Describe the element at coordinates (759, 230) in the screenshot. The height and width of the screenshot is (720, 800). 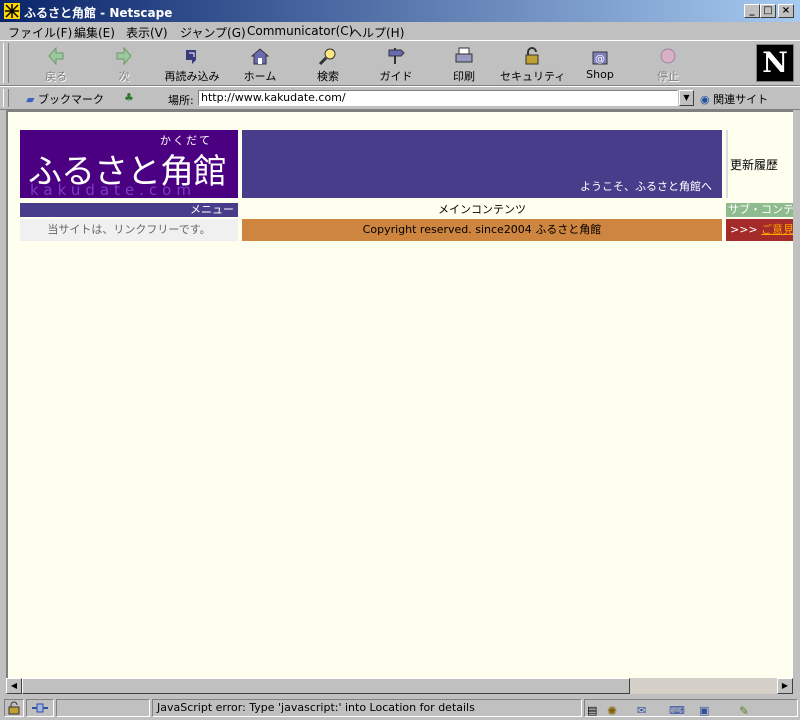
I see `opinion-cell: >>> ご意見・ご感想` at that location.